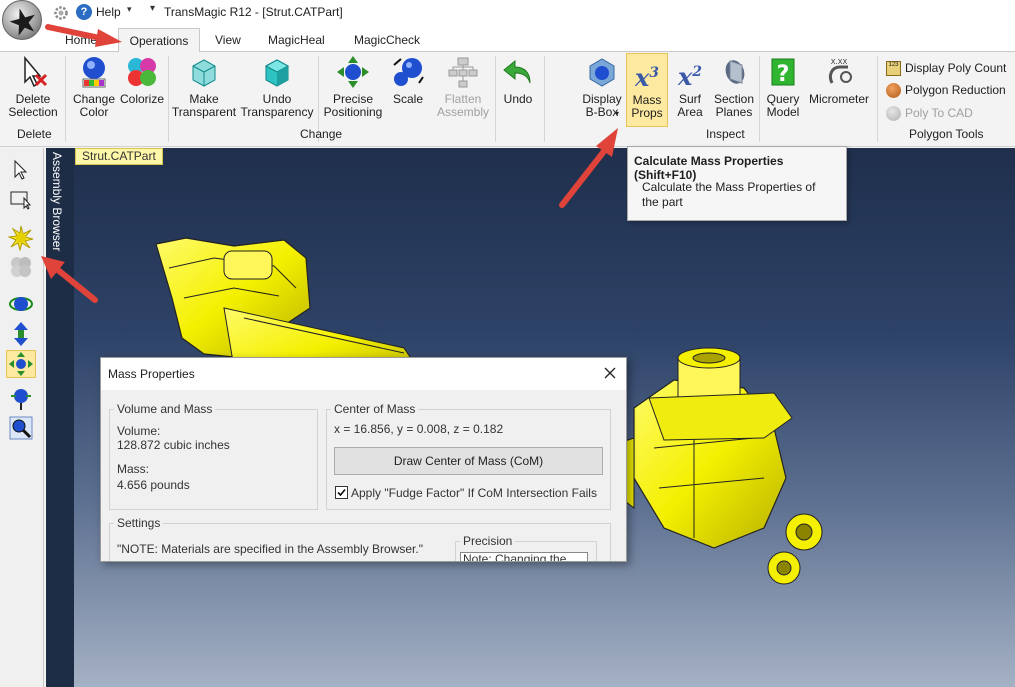  I want to click on settings-legend: Settings, so click(139, 523).